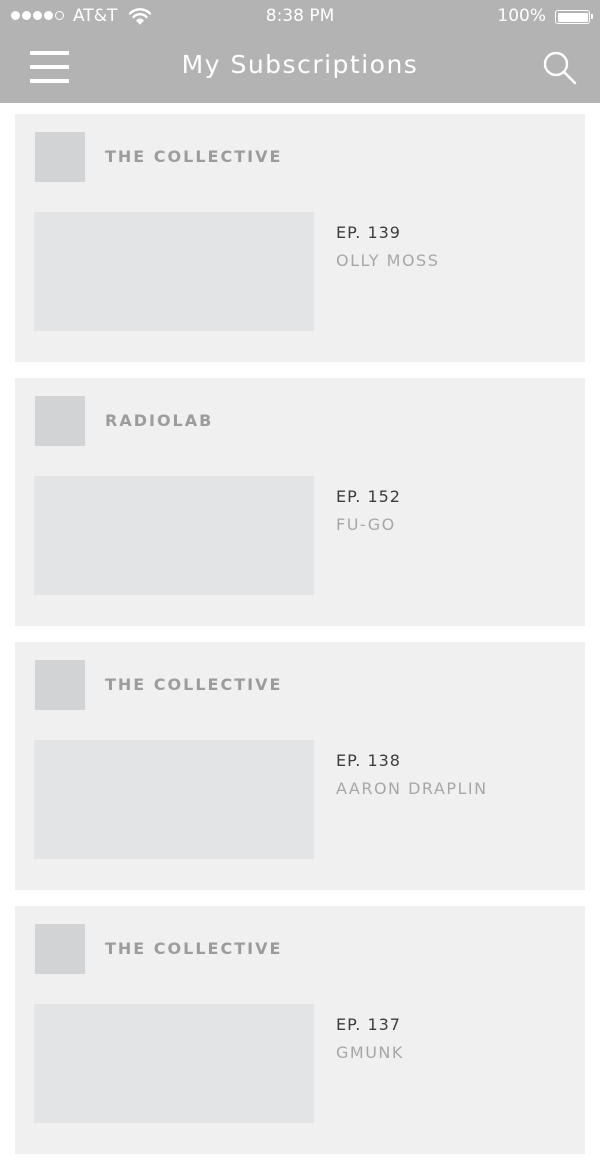  I want to click on battery-percentage: 100%, so click(521, 16).